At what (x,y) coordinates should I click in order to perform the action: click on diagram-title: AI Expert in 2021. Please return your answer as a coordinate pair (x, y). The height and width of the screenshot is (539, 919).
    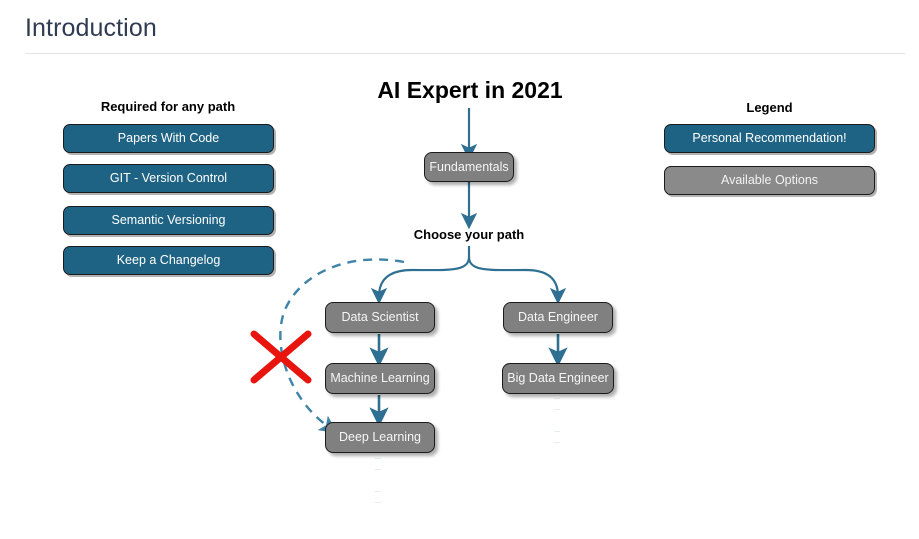
    Looking at the image, I should click on (470, 90).